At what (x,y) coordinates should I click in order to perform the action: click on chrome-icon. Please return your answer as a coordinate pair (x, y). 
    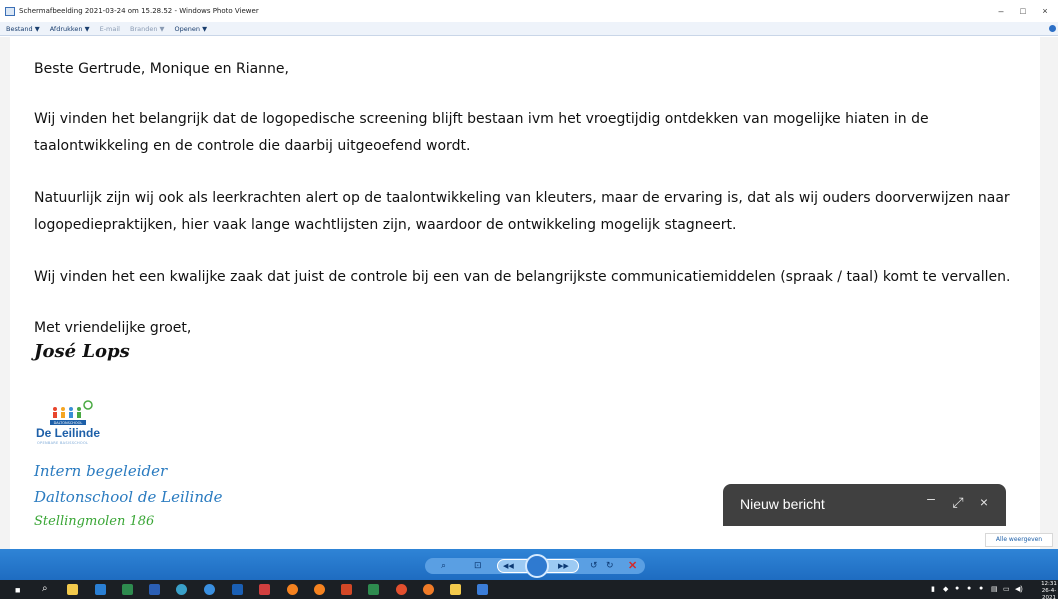
    Looking at the image, I should click on (401, 589).